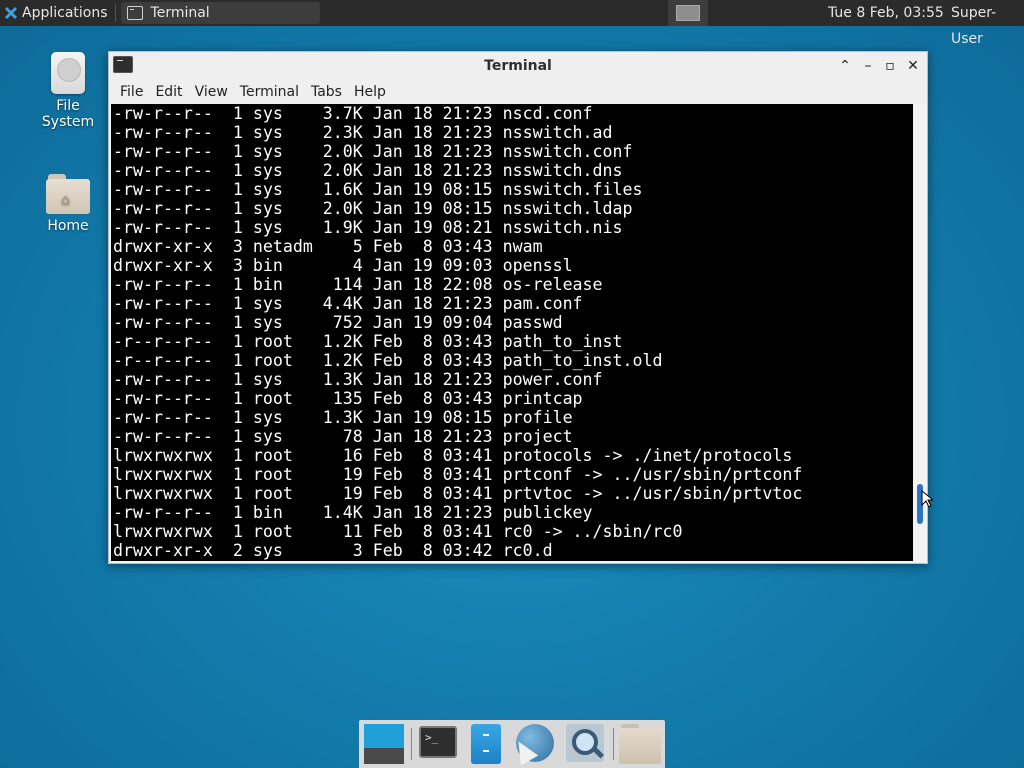 The image size is (1024, 768). What do you see at coordinates (338, 322) in the screenshot?
I see `terminal-line: -rw-r--r-- 1 sys 752 Jan 19 09:04 passwd` at bounding box center [338, 322].